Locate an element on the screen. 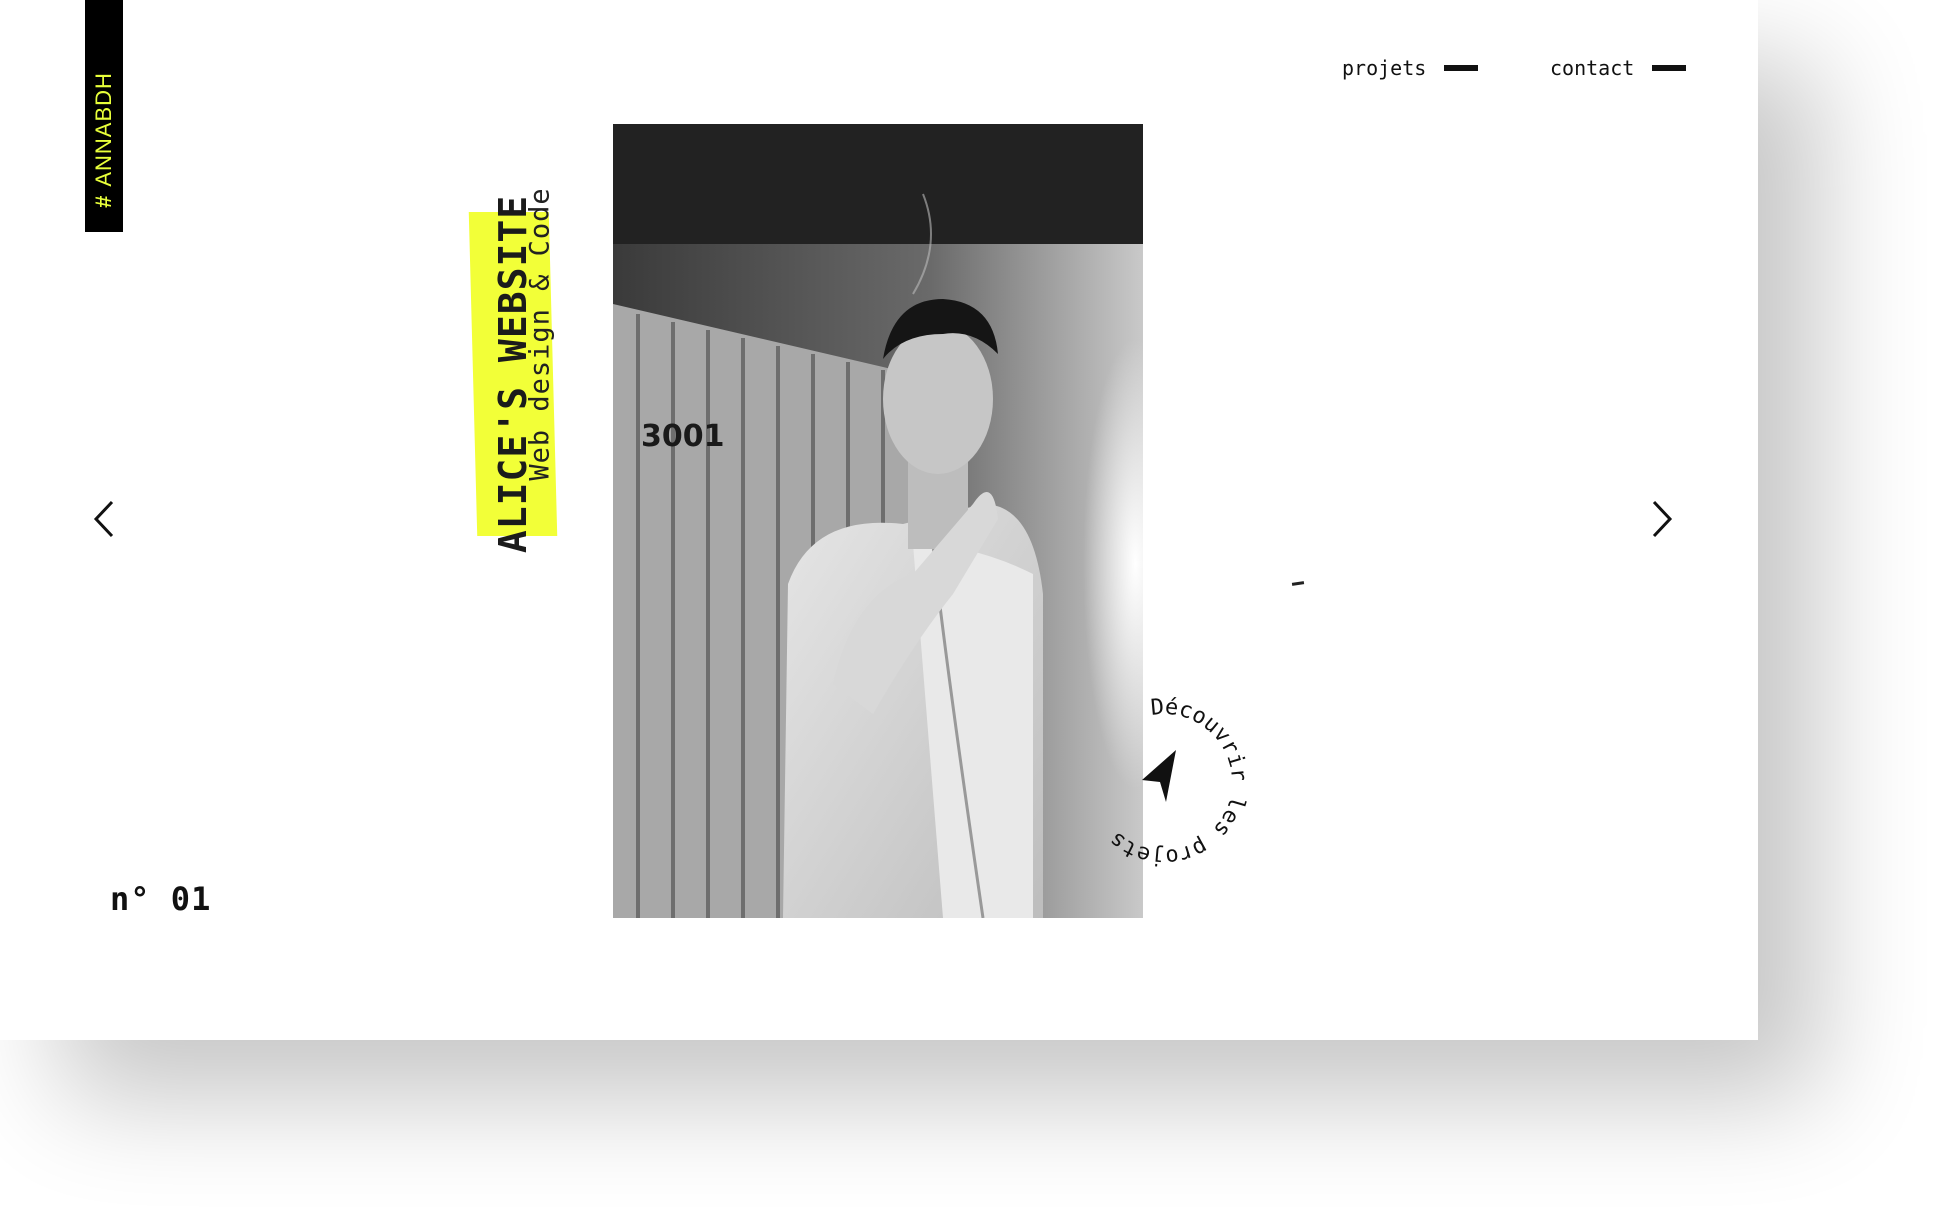 This screenshot has height=1232, width=1941. nav-projets-label: projets is located at coordinates (1384, 68).